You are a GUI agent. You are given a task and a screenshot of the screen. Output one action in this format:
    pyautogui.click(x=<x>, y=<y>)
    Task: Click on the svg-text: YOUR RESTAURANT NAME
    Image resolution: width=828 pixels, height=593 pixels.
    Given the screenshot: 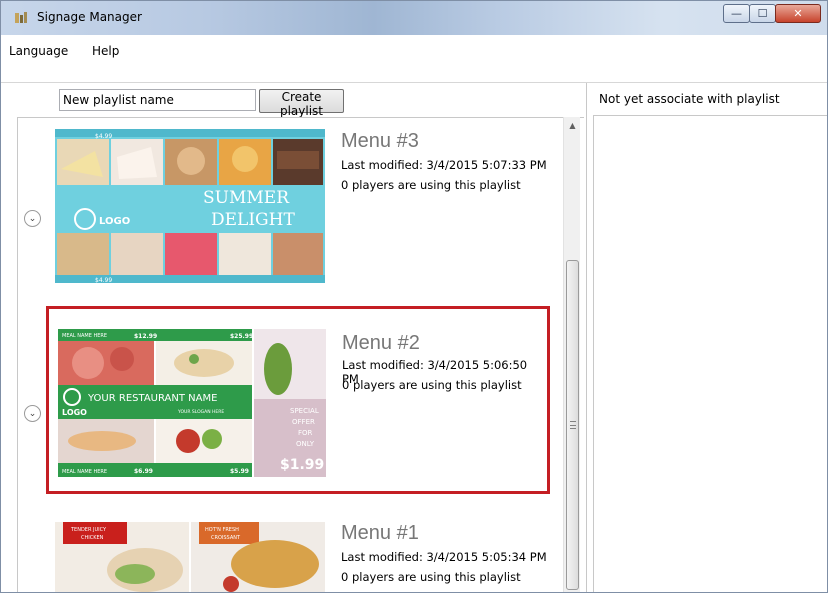 What is the action you would take?
    pyautogui.click(x=152, y=398)
    